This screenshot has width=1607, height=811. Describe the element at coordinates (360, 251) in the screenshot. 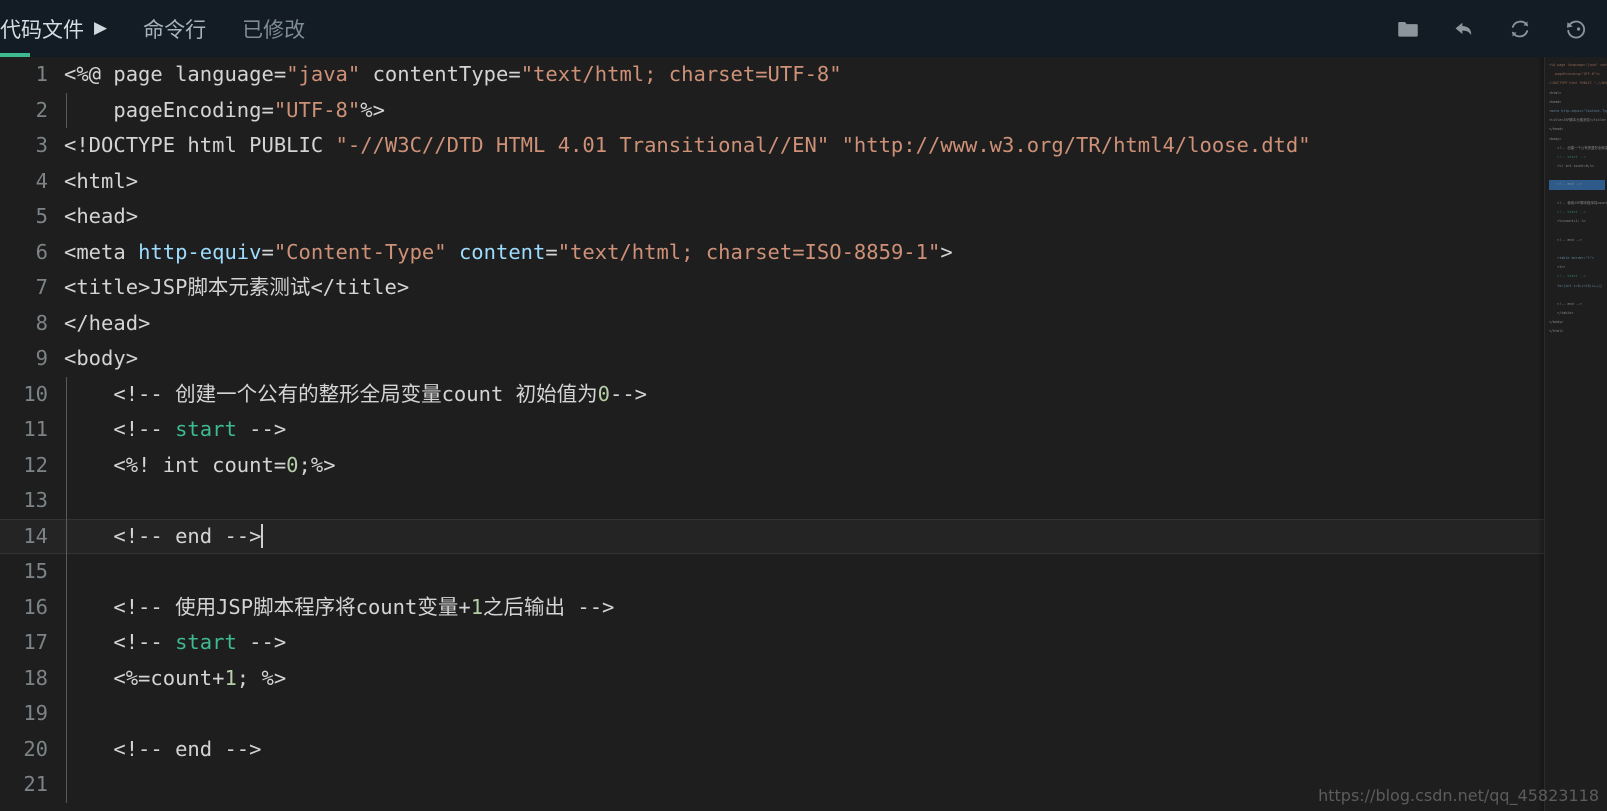

I see `token: "Content-Type"` at that location.